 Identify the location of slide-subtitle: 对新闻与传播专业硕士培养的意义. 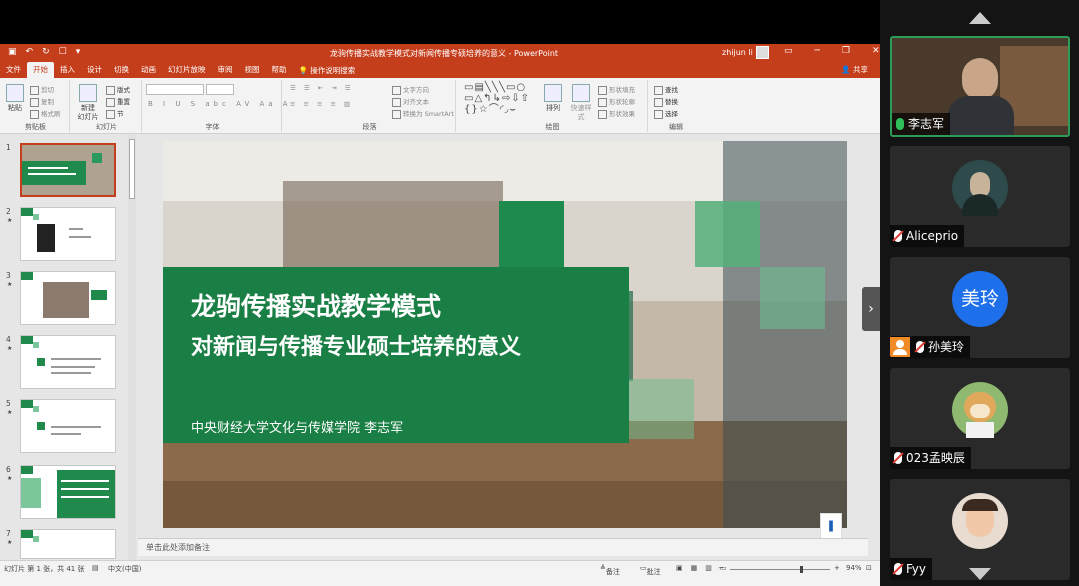
(356, 345).